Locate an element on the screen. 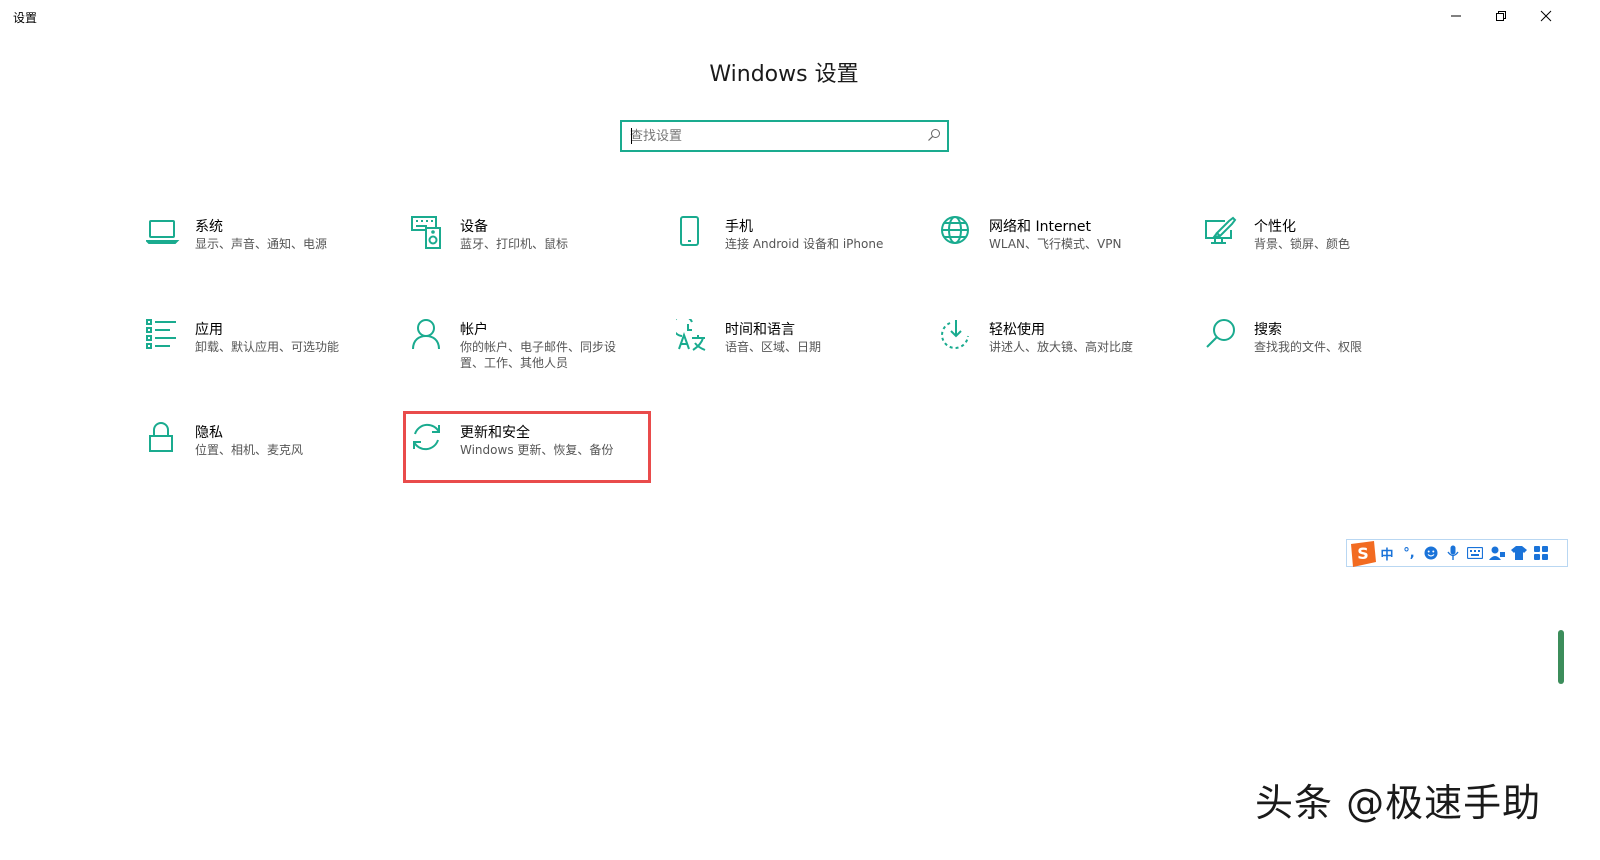  watermark: 头条 @极速手助 is located at coordinates (1398, 803).